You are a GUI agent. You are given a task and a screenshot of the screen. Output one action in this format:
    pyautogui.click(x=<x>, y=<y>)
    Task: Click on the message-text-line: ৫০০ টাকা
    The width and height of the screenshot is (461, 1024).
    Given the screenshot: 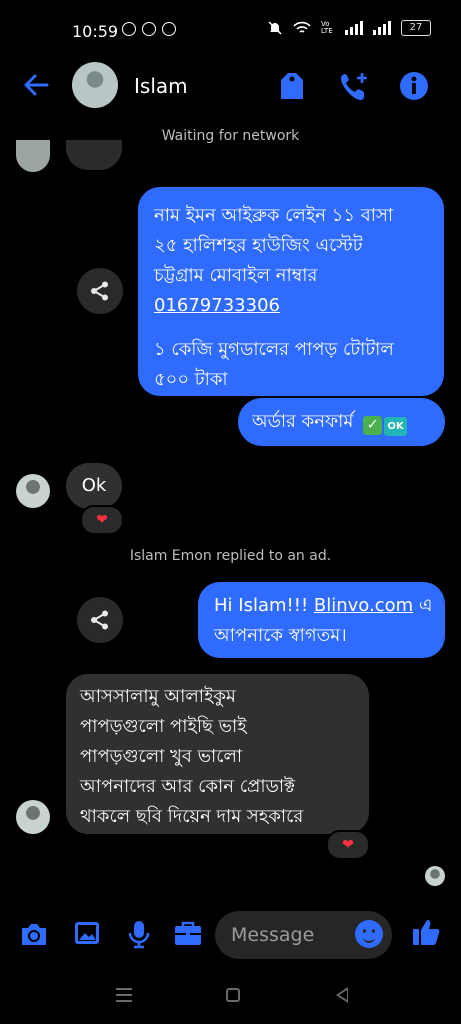 What is the action you would take?
    pyautogui.click(x=191, y=379)
    